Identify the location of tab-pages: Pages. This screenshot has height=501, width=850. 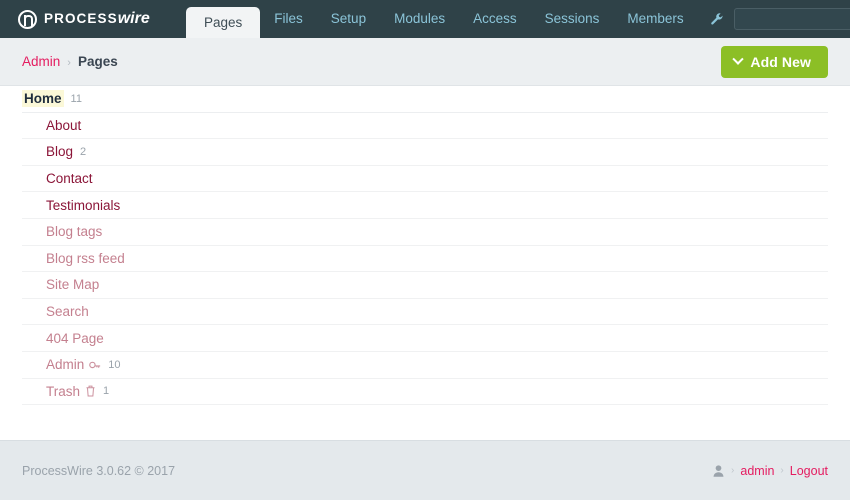
(223, 22).